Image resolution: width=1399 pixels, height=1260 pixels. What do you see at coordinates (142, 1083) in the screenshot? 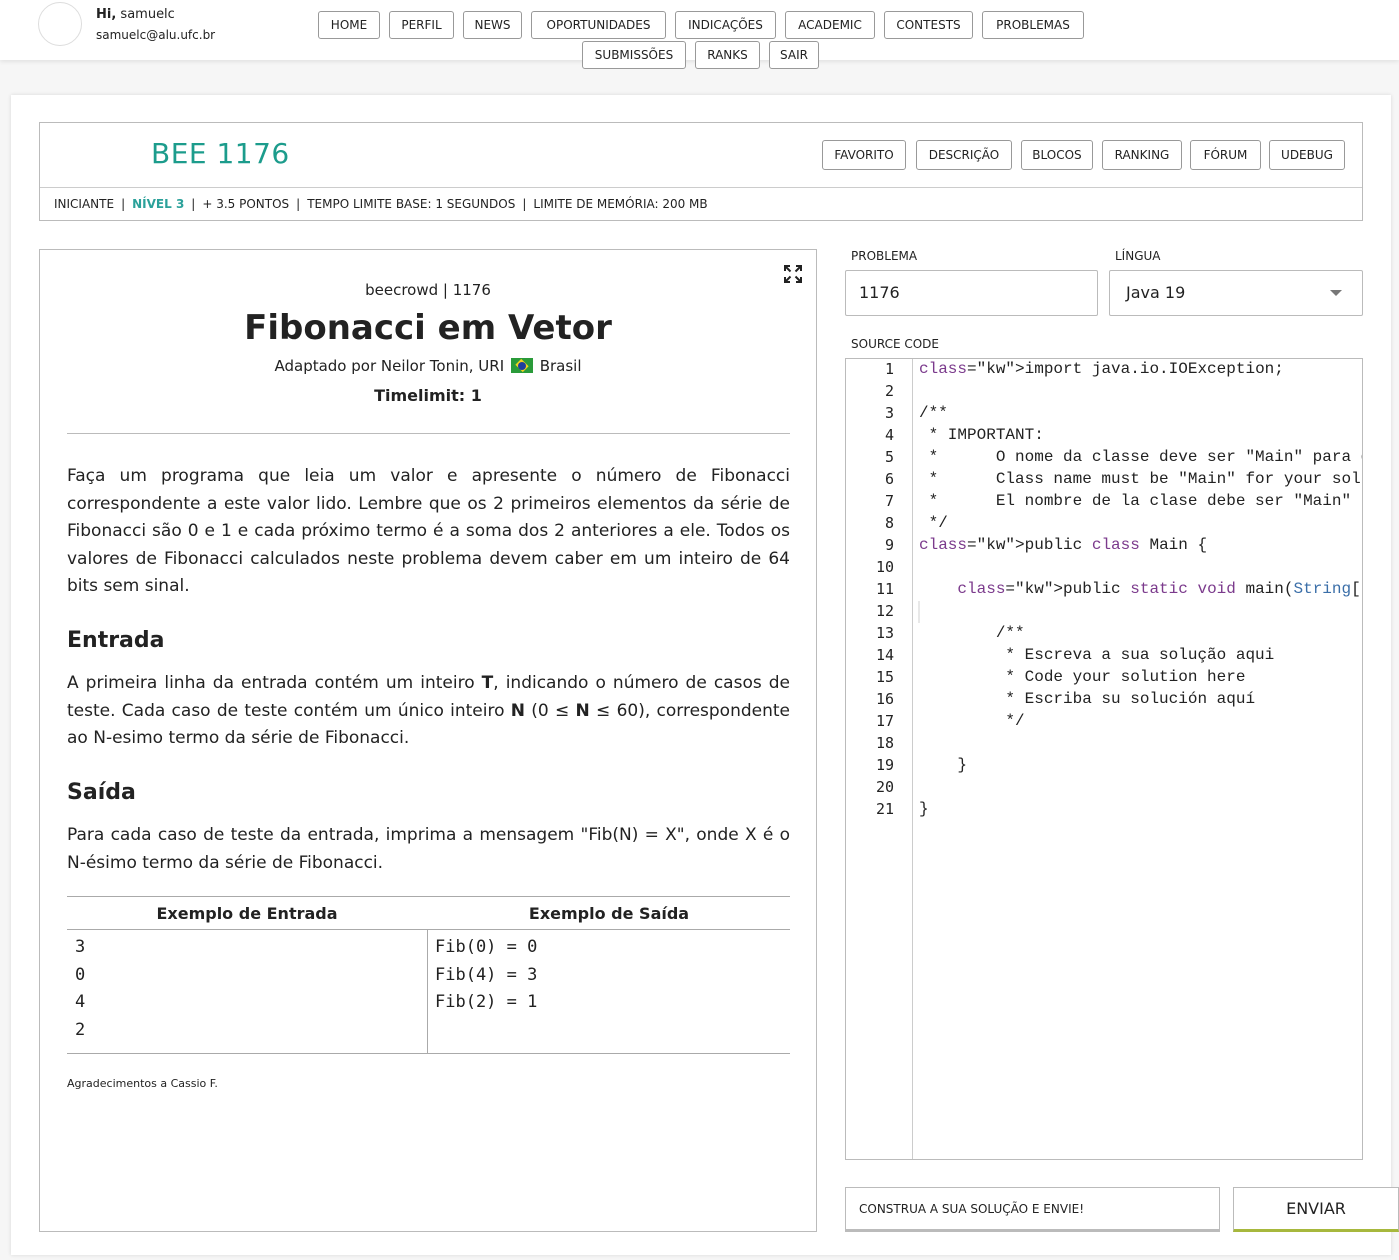
I see `acknowledgement: Agradecimentos a Cassio F.` at bounding box center [142, 1083].